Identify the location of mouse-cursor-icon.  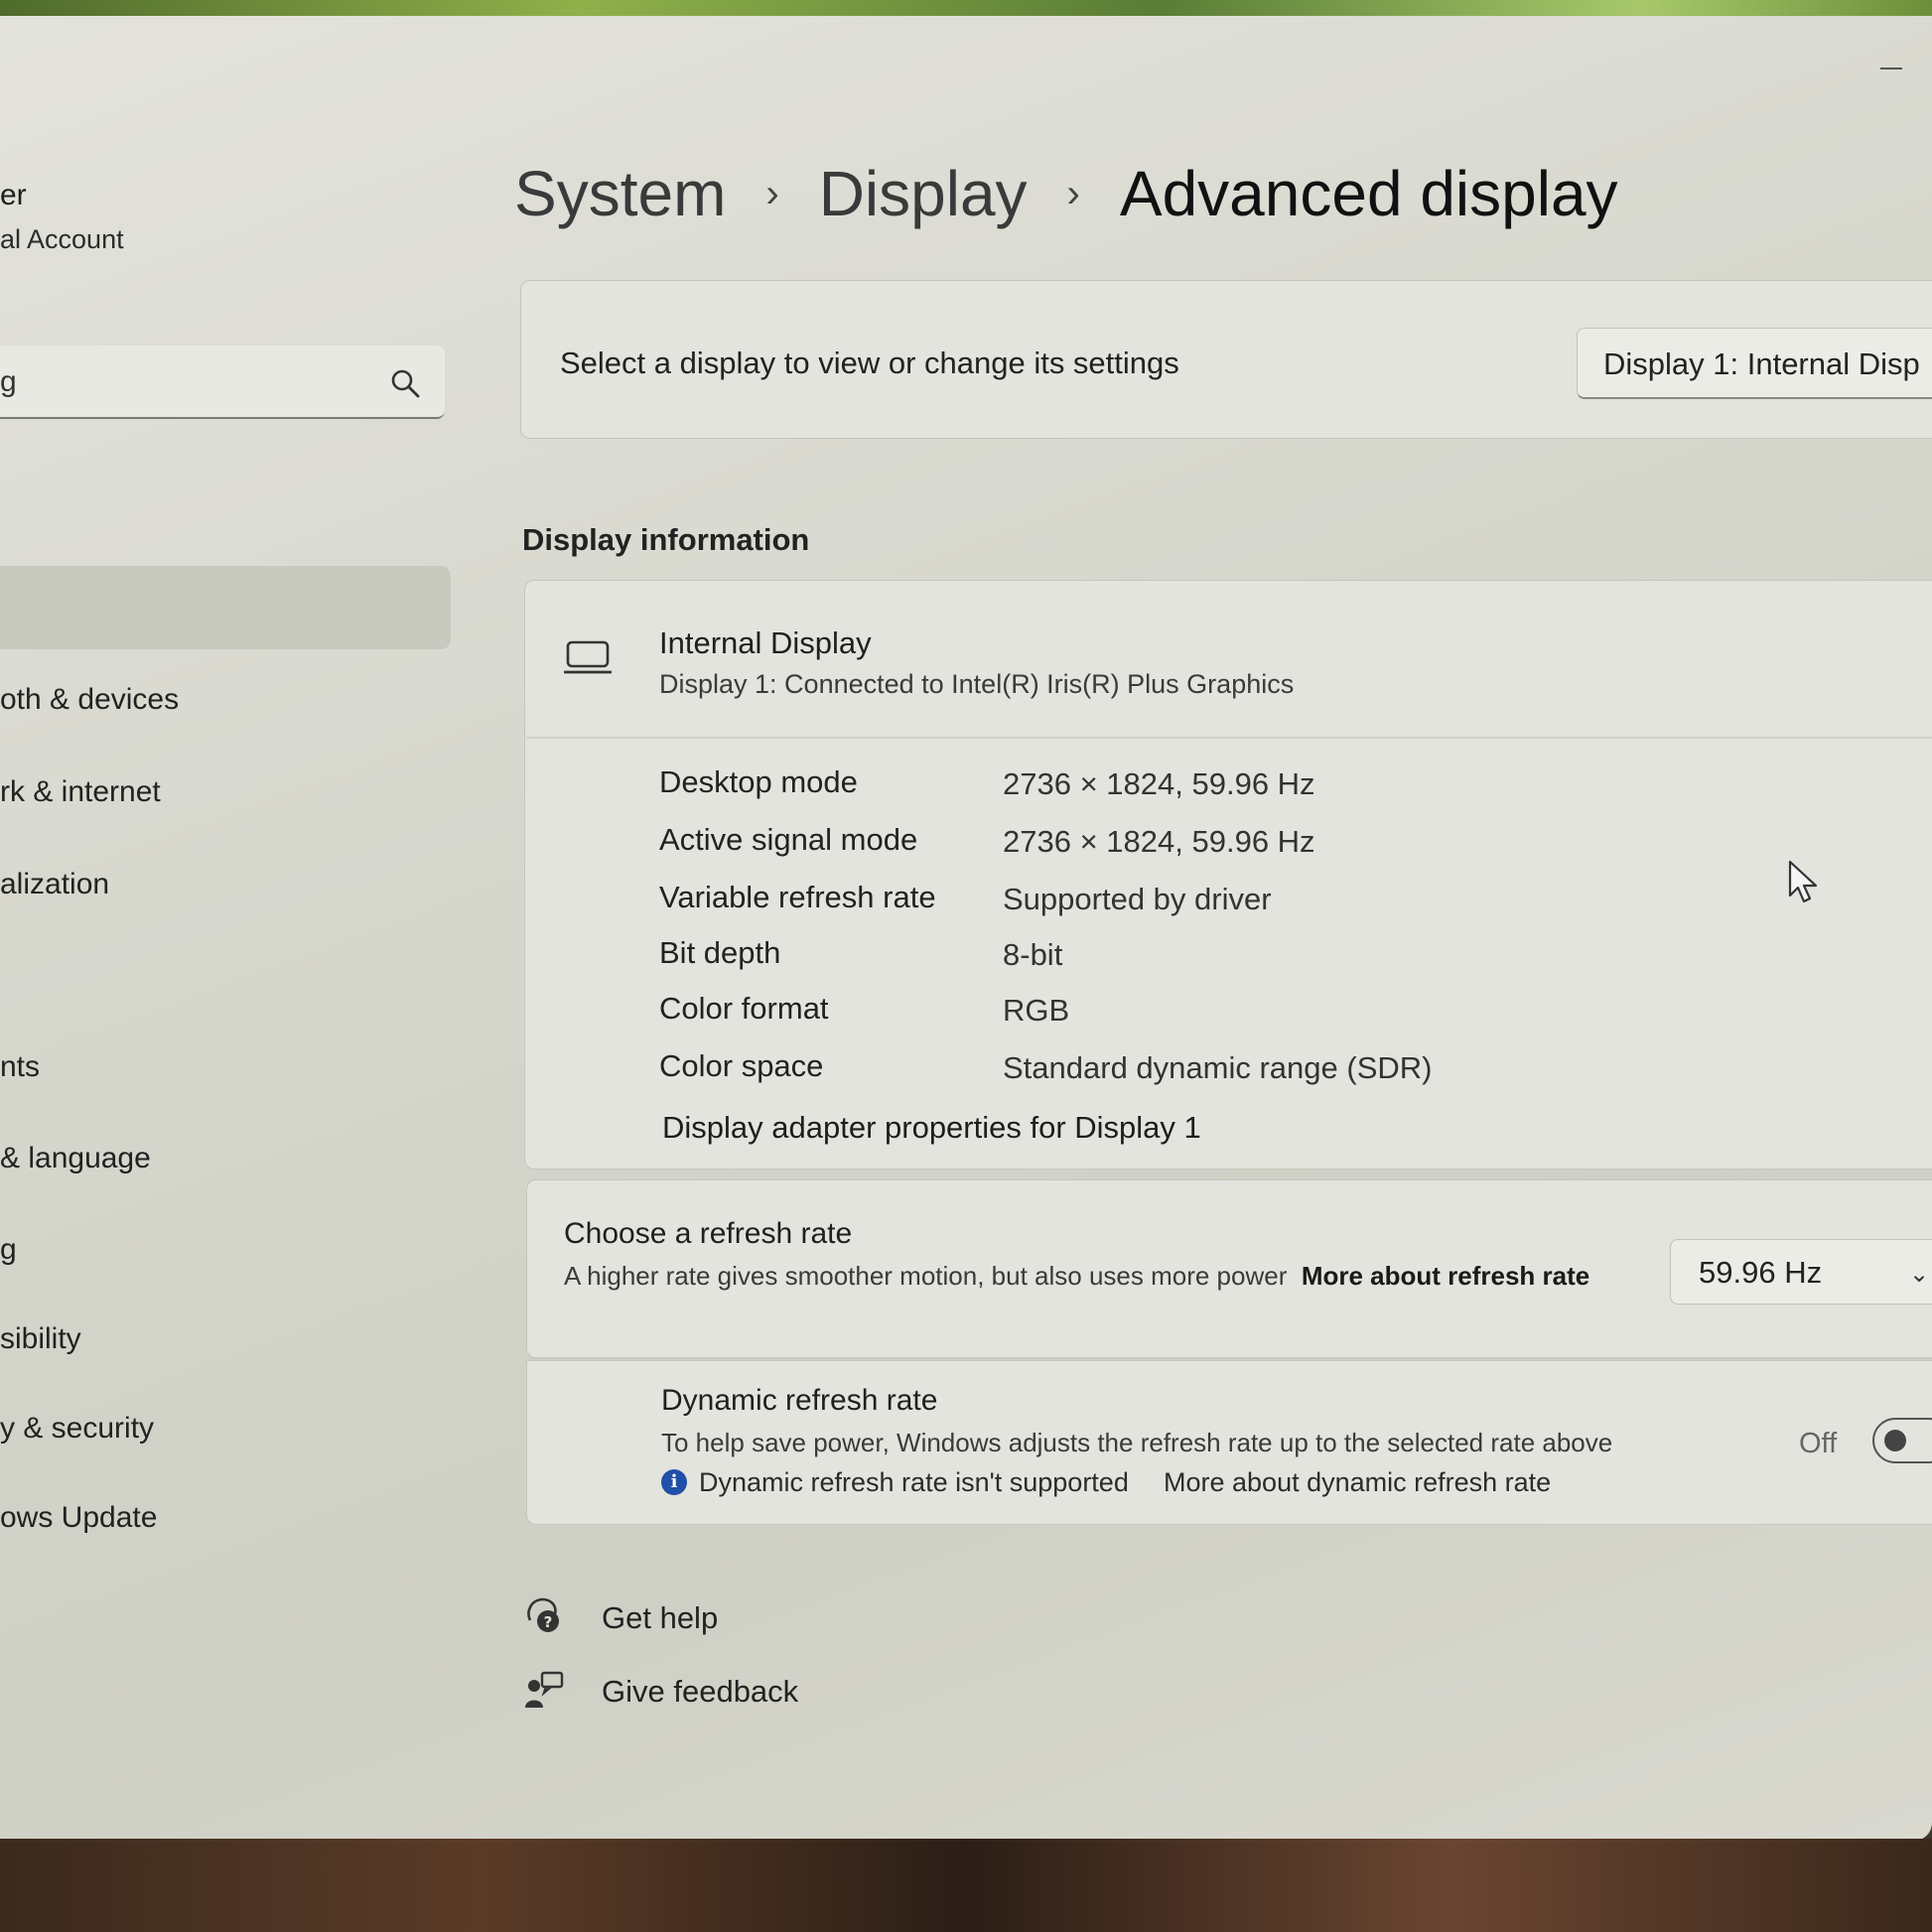
(1803, 882).